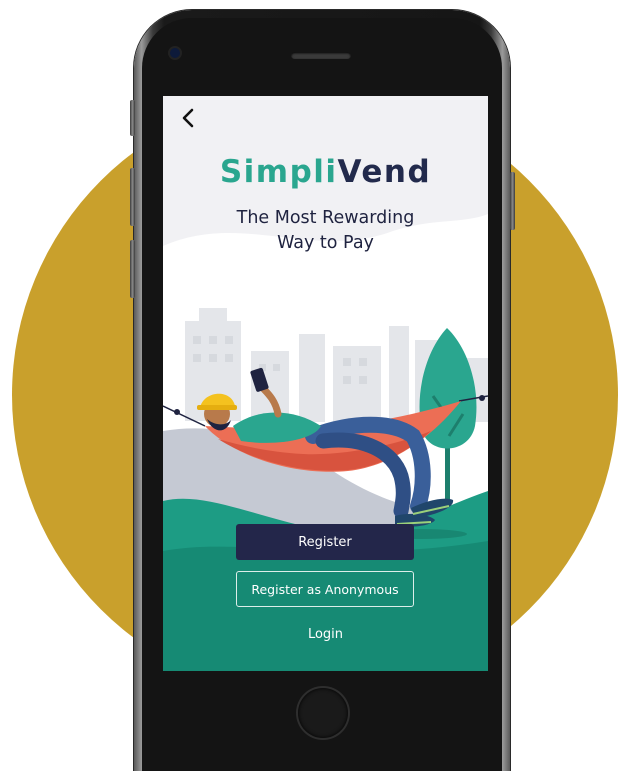 Image resolution: width=626 pixels, height=771 pixels. I want to click on home-button, so click(323, 713).